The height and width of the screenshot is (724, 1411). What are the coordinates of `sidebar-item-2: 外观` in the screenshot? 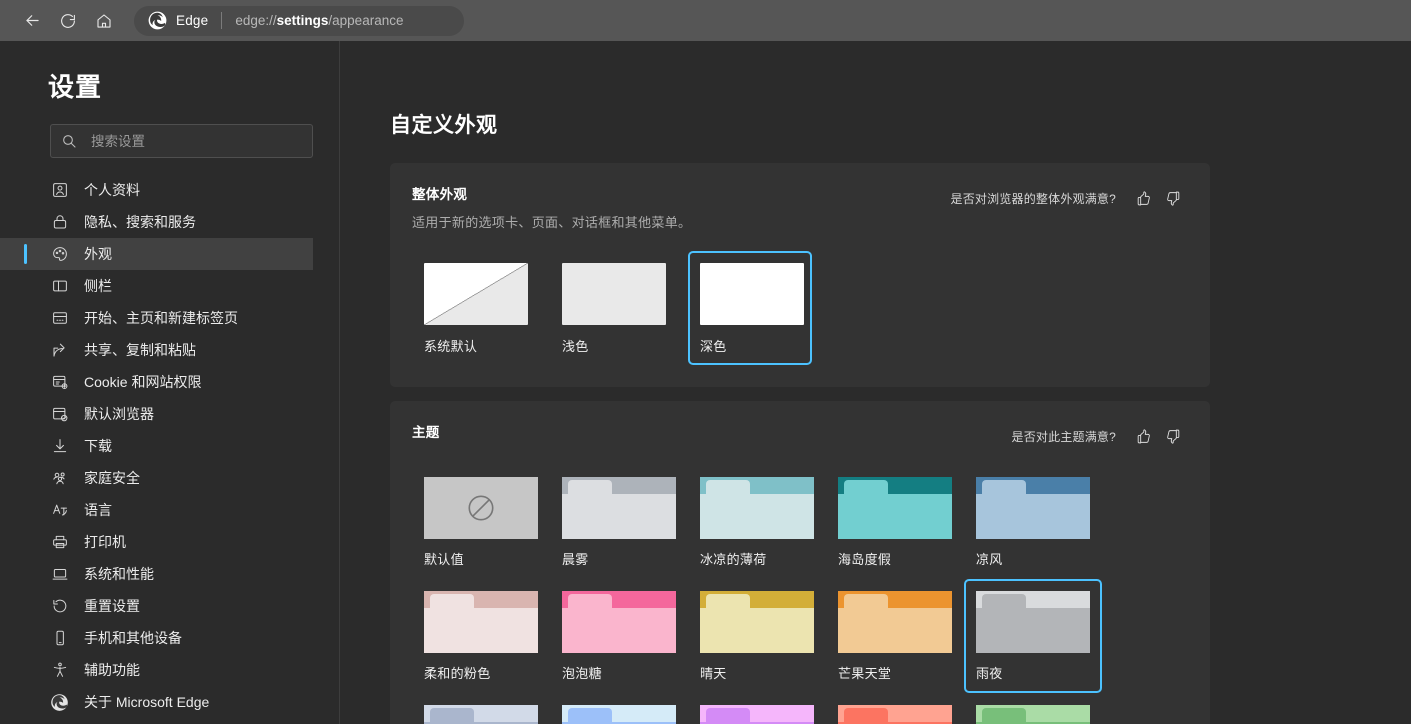 It's located at (156, 254).